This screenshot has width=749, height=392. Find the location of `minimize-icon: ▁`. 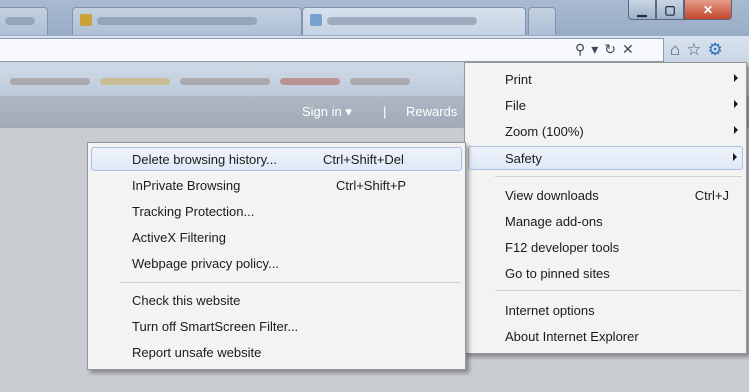

minimize-icon: ▁ is located at coordinates (642, 9).